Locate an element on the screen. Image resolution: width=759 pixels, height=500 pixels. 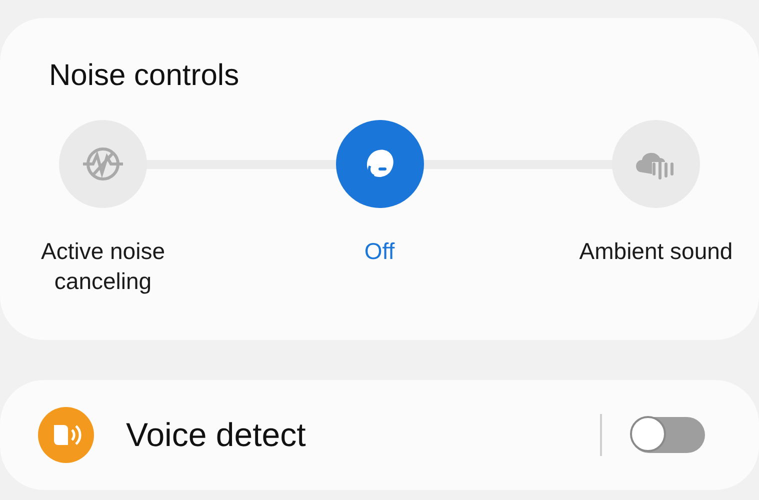
mode-label: Ambient sound is located at coordinates (656, 251).